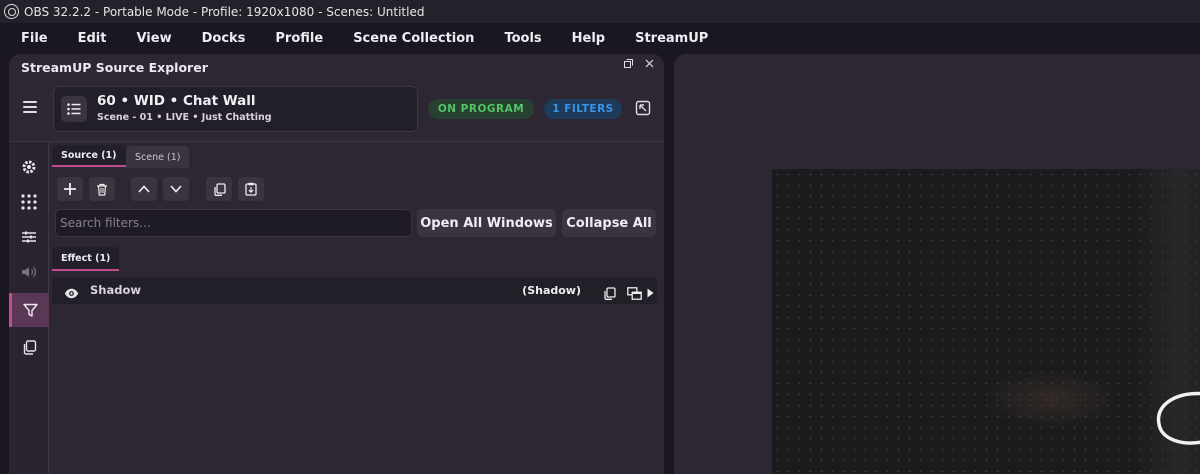 The image size is (1200, 474). I want to click on dock-title: StreamUP Source Explorer, so click(114, 67).